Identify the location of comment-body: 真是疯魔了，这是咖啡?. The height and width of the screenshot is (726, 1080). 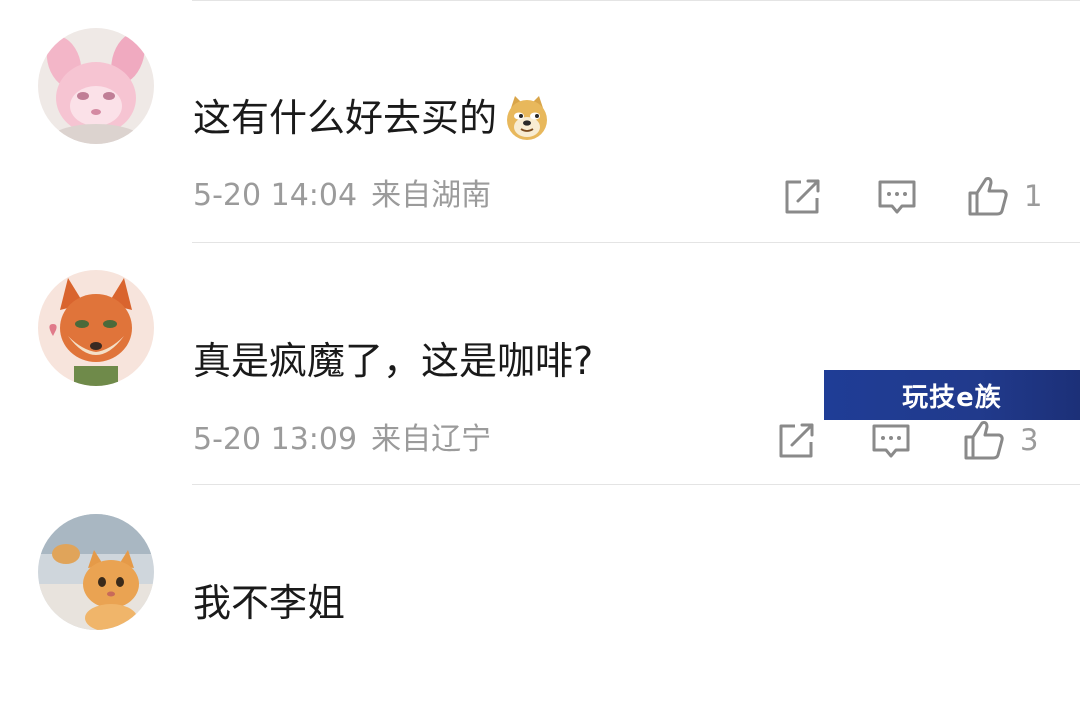
(393, 361).